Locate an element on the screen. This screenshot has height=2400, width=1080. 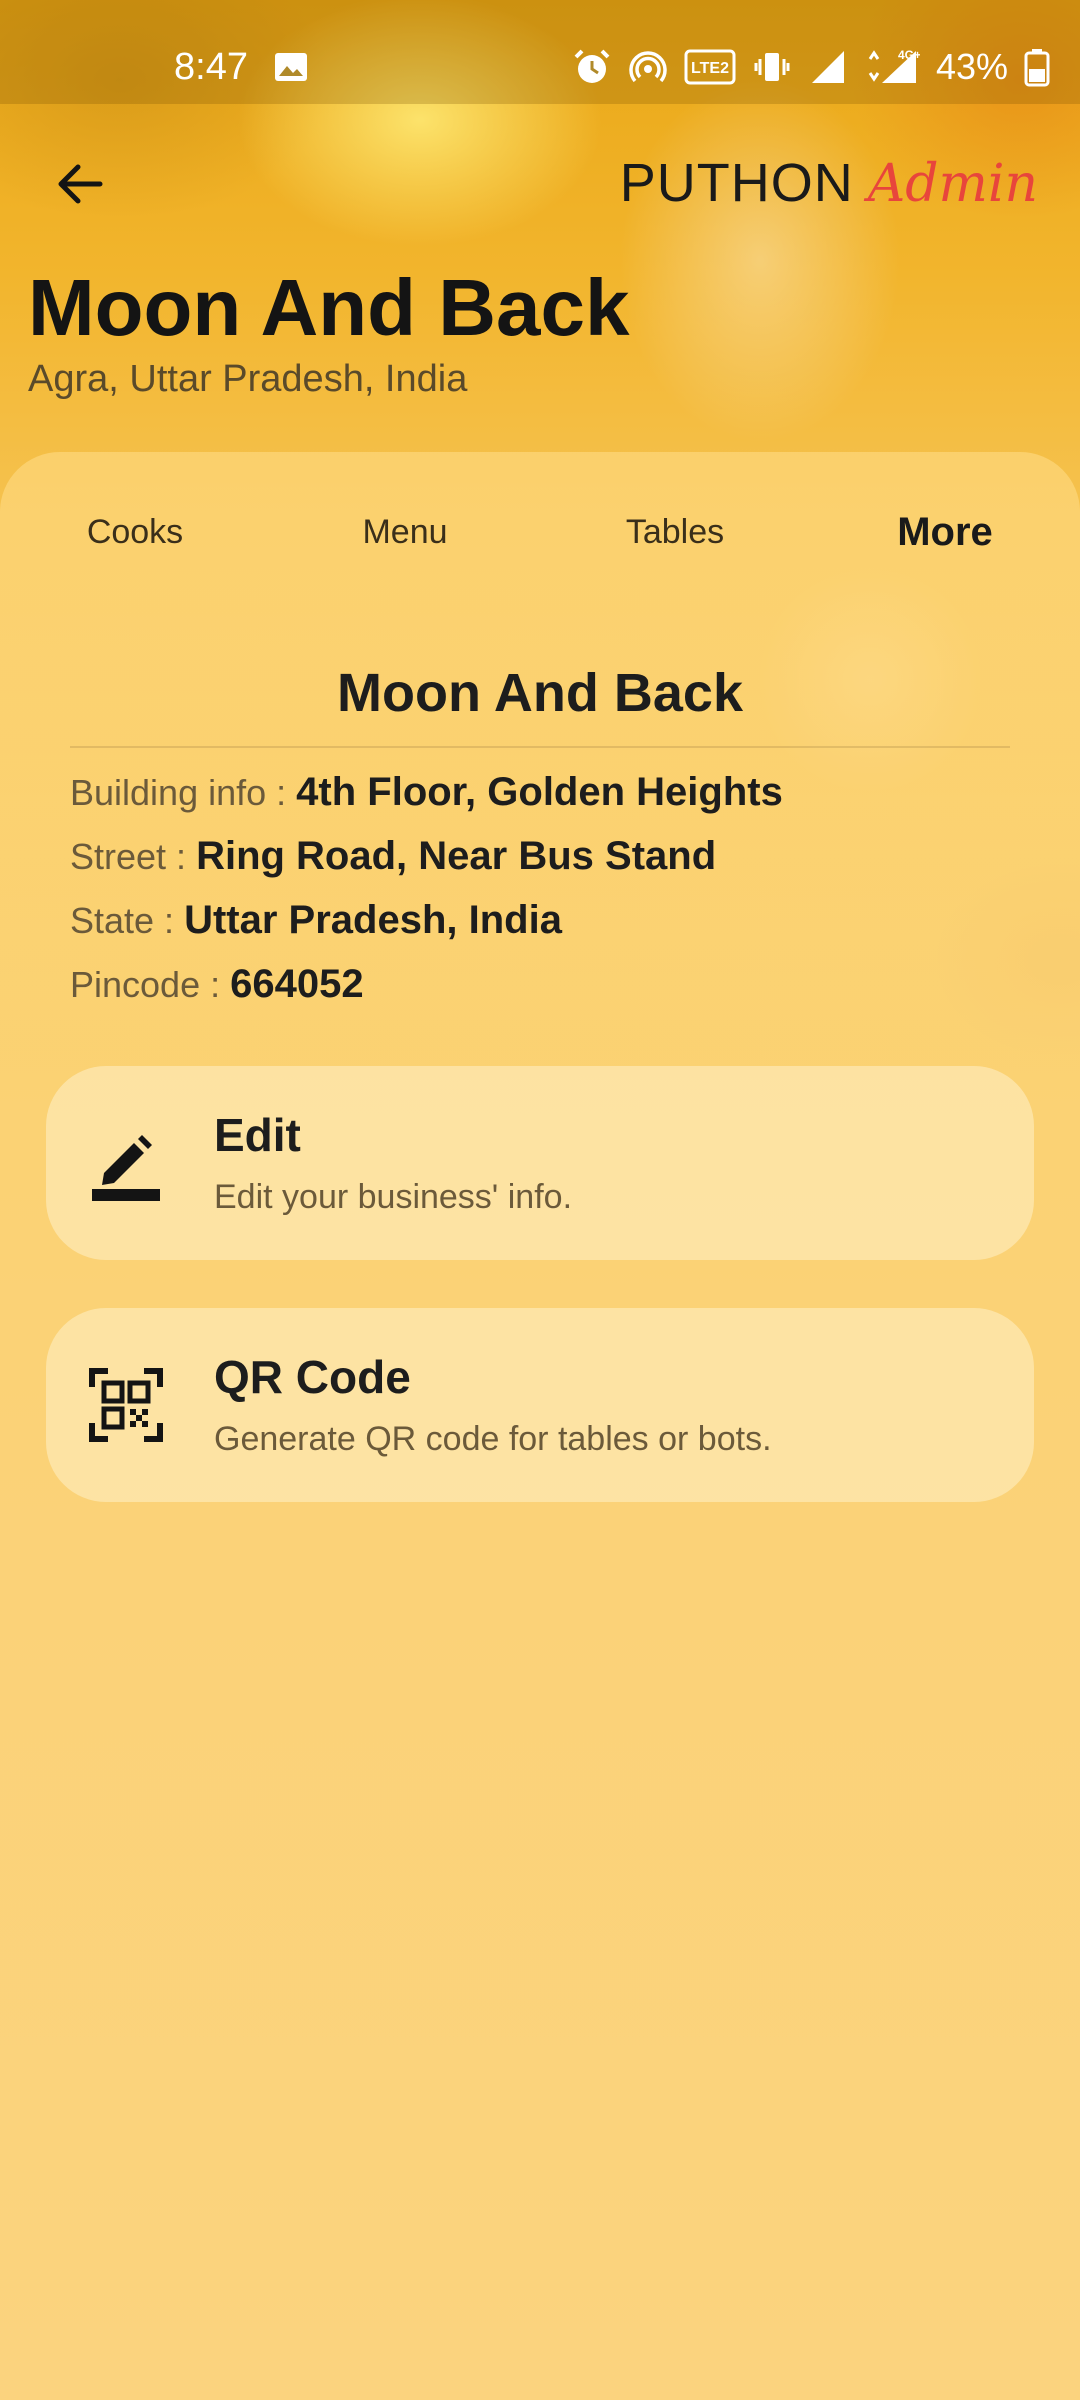
edit-title: Edit is located at coordinates (257, 1135).